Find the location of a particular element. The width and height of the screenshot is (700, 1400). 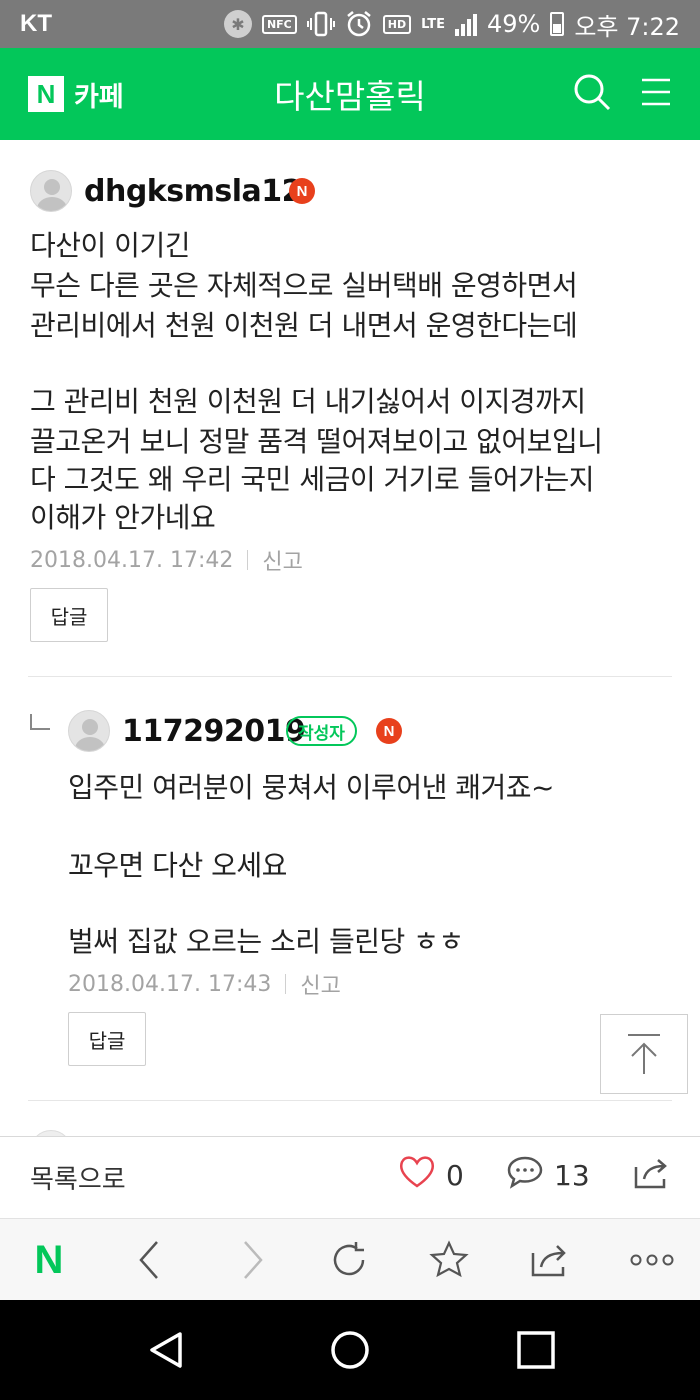

scroll-to-top-button is located at coordinates (644, 1054).